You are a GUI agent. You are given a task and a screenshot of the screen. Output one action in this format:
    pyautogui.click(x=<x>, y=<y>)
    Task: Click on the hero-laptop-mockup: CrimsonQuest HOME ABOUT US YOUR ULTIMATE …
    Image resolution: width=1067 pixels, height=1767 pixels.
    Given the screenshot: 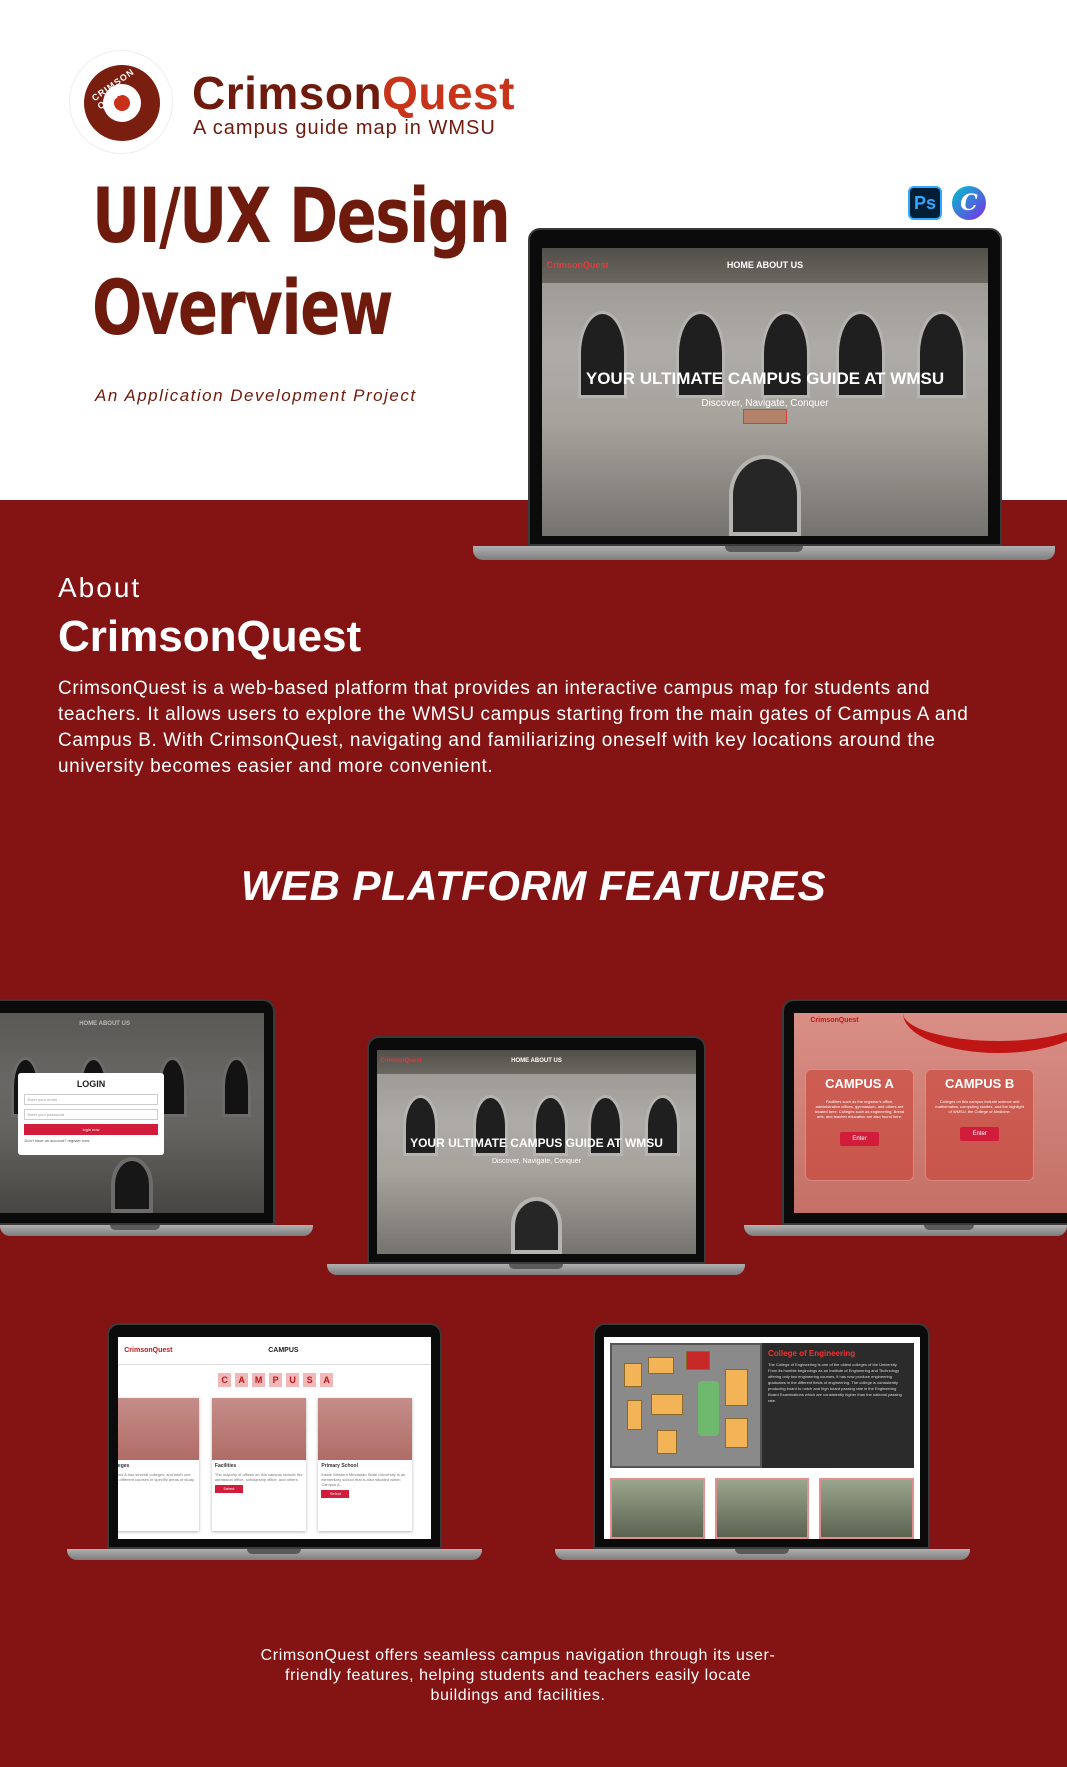 What is the action you would take?
    pyautogui.click(x=764, y=395)
    